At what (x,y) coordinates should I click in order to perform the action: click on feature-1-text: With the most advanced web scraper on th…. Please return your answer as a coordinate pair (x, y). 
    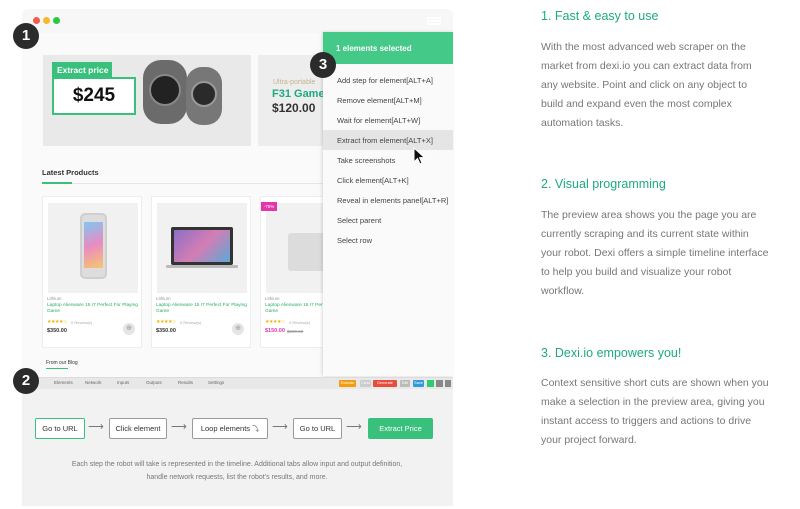
    Looking at the image, I should click on (646, 85).